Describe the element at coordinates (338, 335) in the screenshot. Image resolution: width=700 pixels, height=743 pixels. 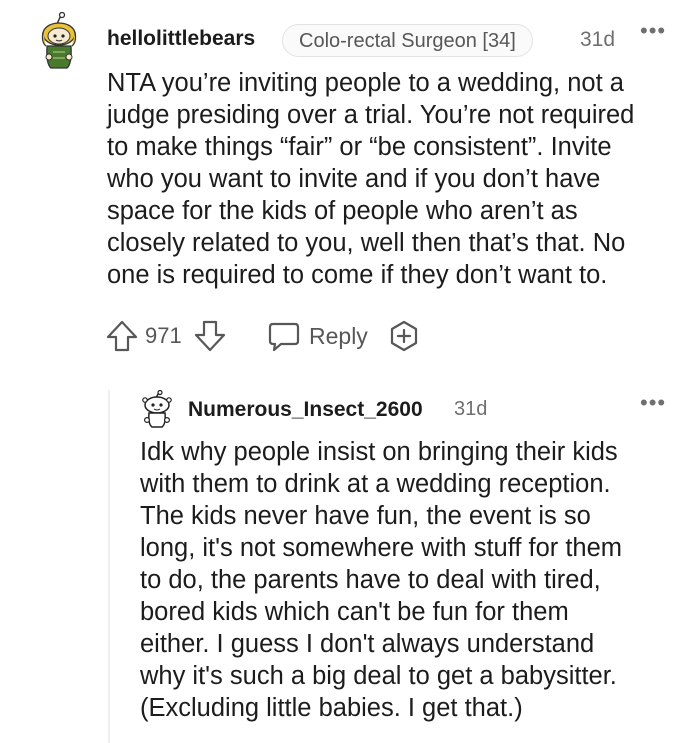
I see `reply-label: Reply` at that location.